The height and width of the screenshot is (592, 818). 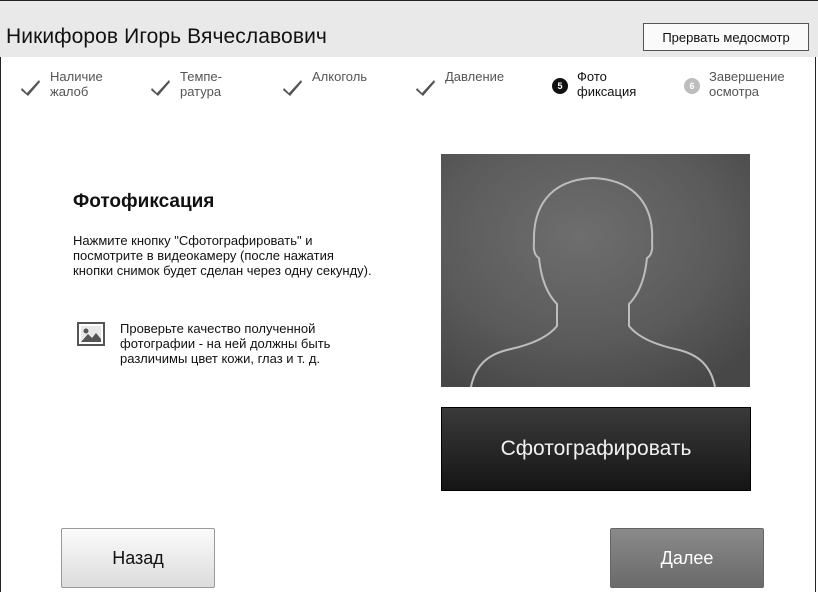 I want to click on page-title: Фотофиксация, so click(x=144, y=201).